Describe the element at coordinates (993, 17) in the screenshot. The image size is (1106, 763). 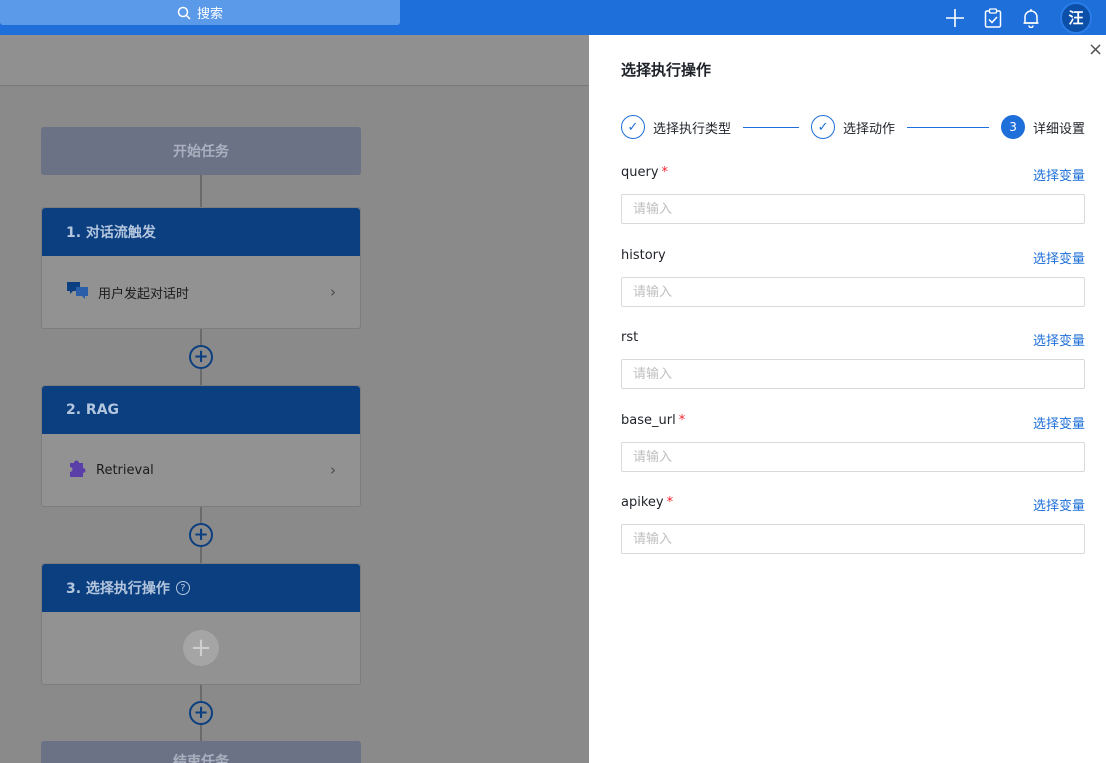
I see `task-clipboard-icon` at that location.